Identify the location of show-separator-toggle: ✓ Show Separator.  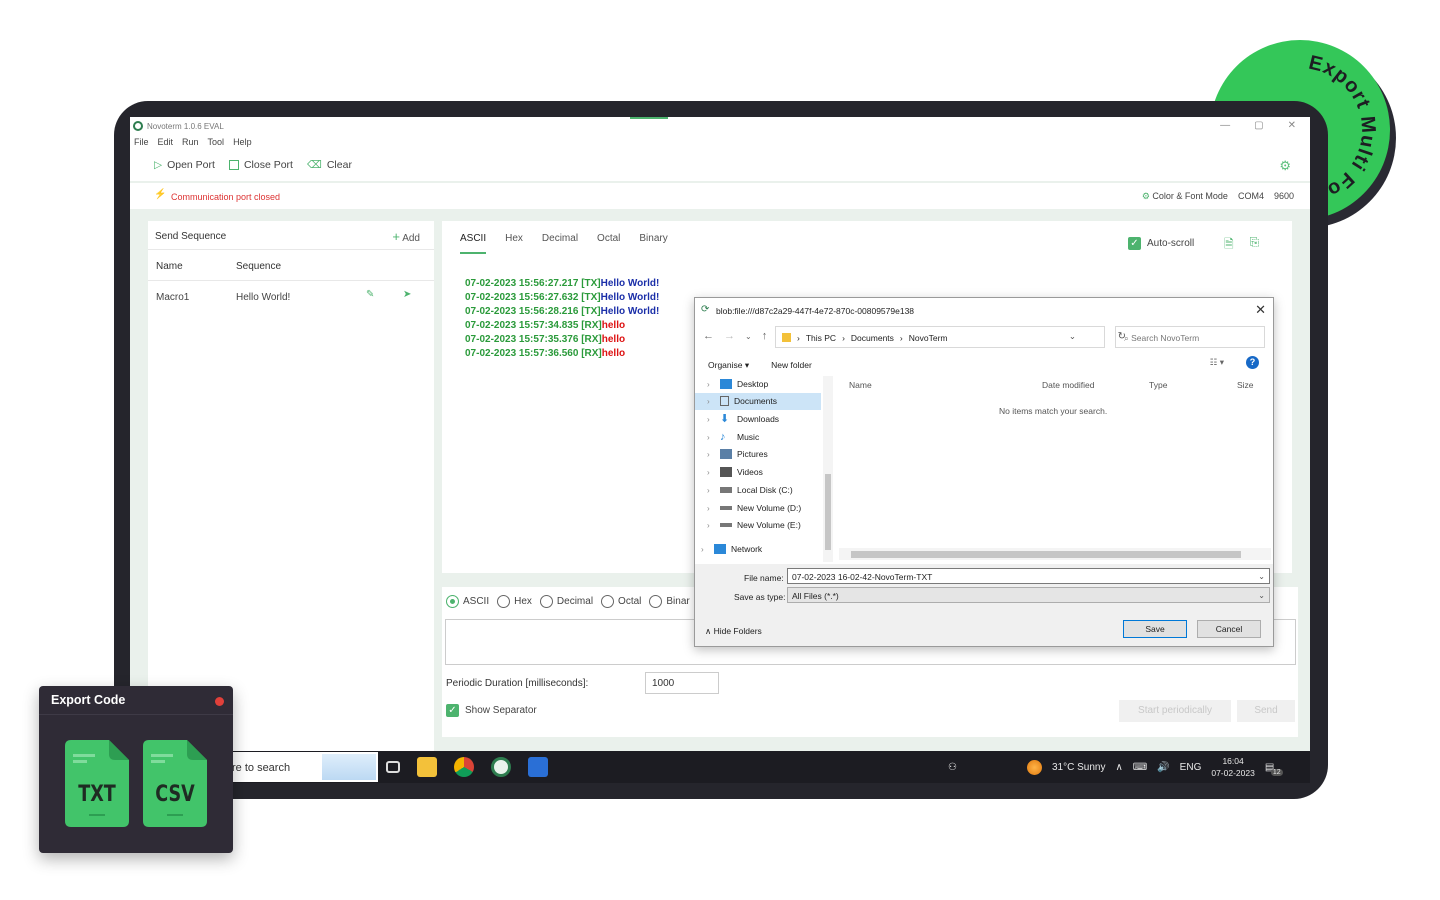
(491, 710).